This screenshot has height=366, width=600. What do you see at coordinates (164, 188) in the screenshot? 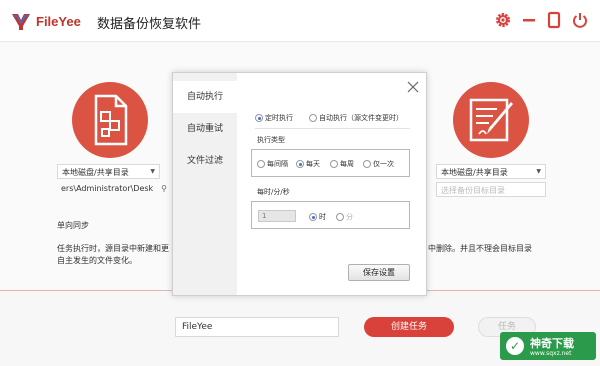
I see `search-icon: ⚲` at bounding box center [164, 188].